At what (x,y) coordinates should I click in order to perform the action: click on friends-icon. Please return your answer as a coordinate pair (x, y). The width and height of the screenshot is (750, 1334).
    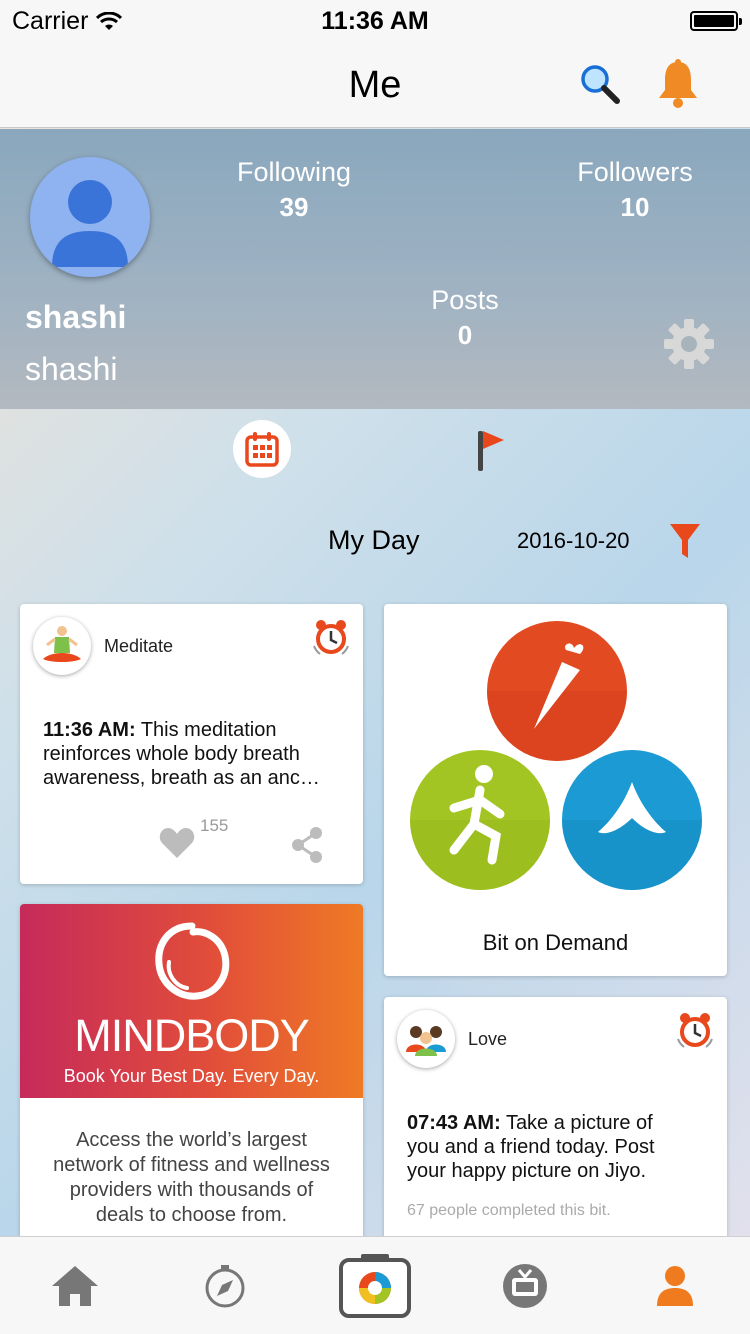
    Looking at the image, I should click on (426, 1041).